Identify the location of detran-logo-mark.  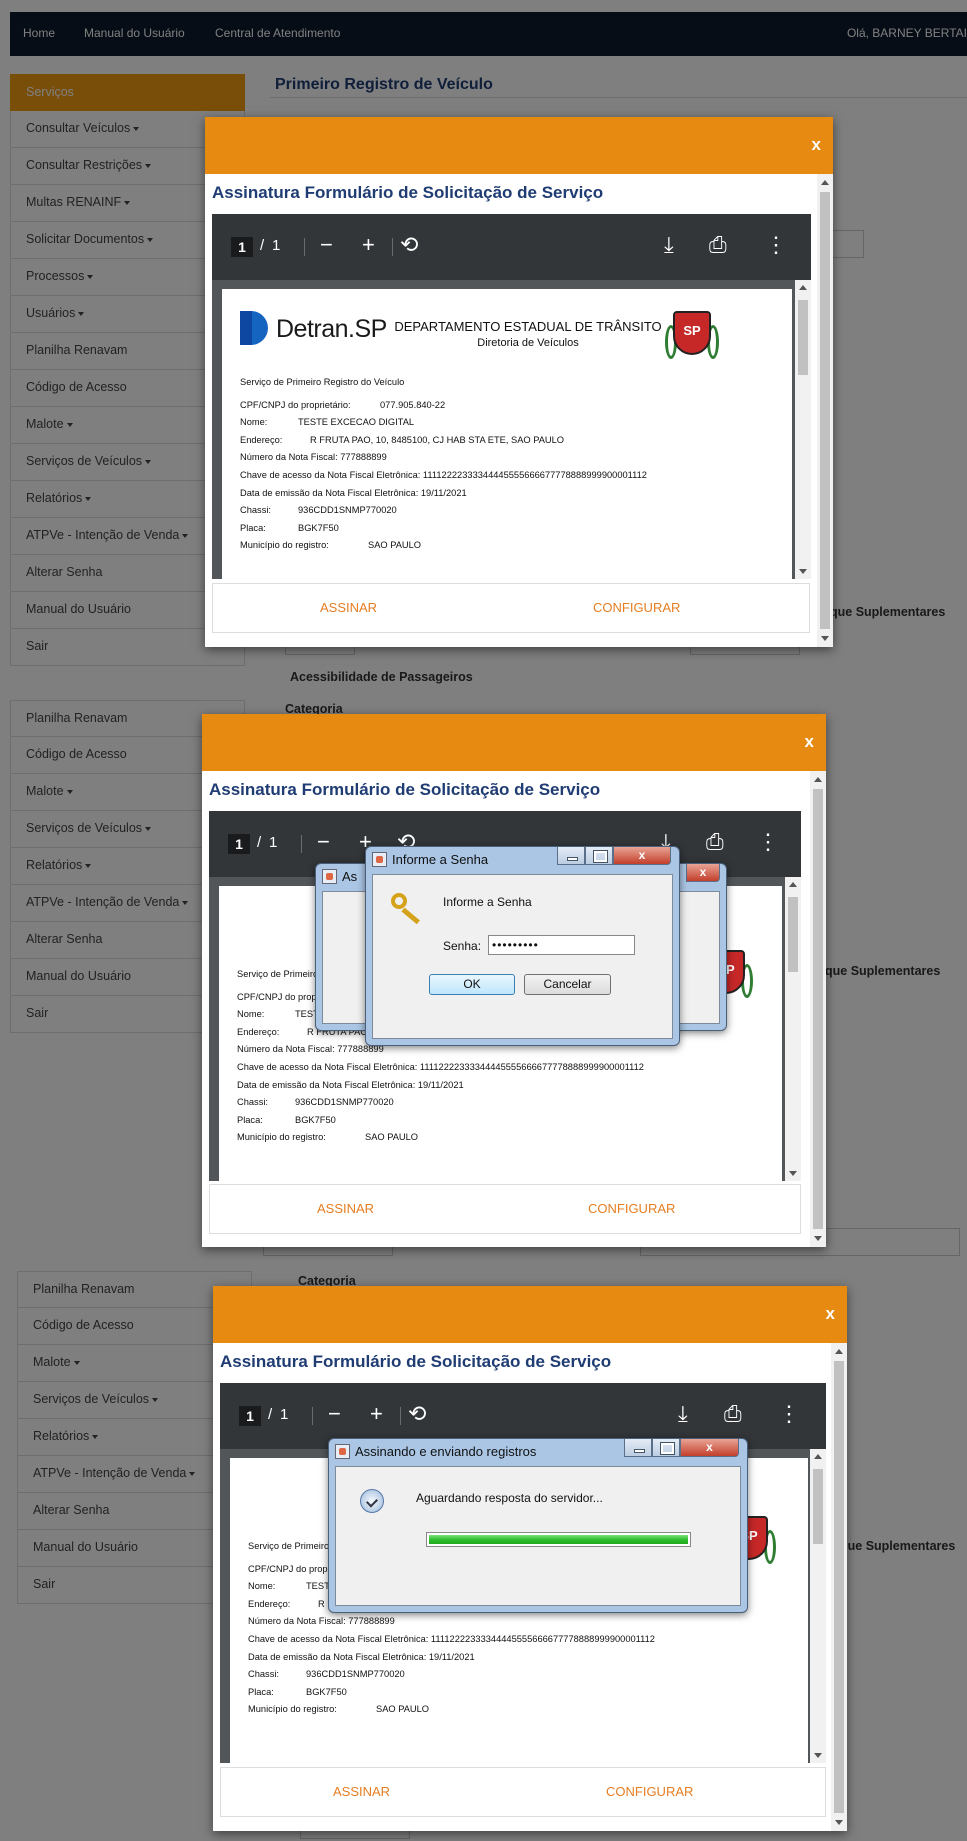
(254, 328).